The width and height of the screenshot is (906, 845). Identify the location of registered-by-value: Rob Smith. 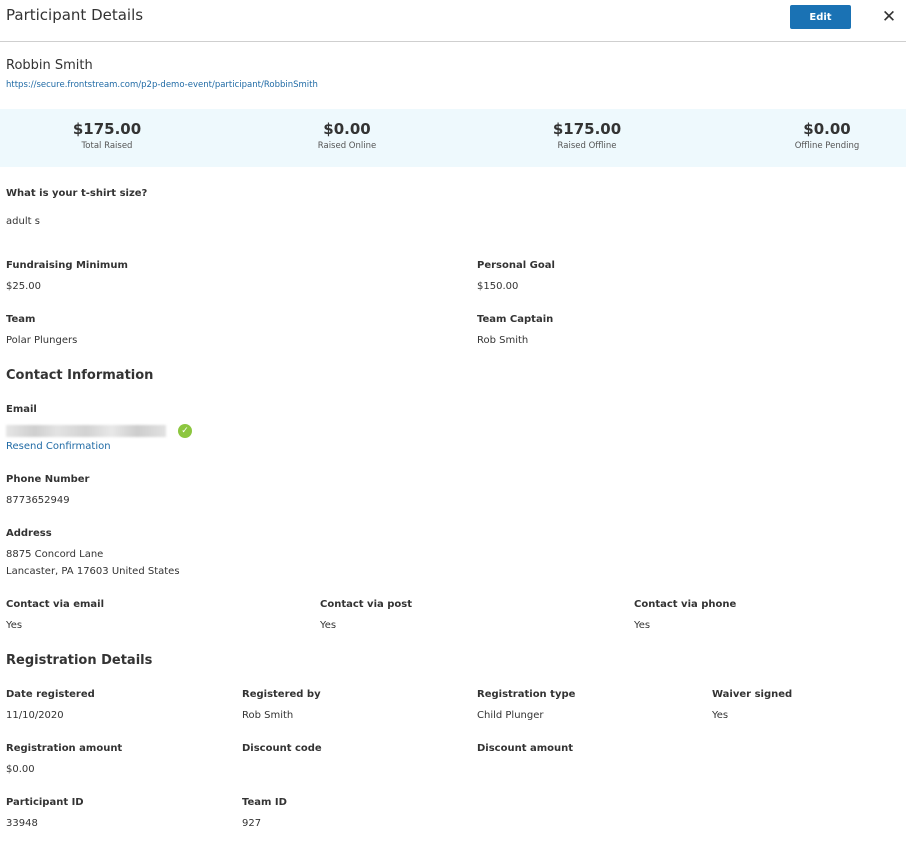
(268, 715).